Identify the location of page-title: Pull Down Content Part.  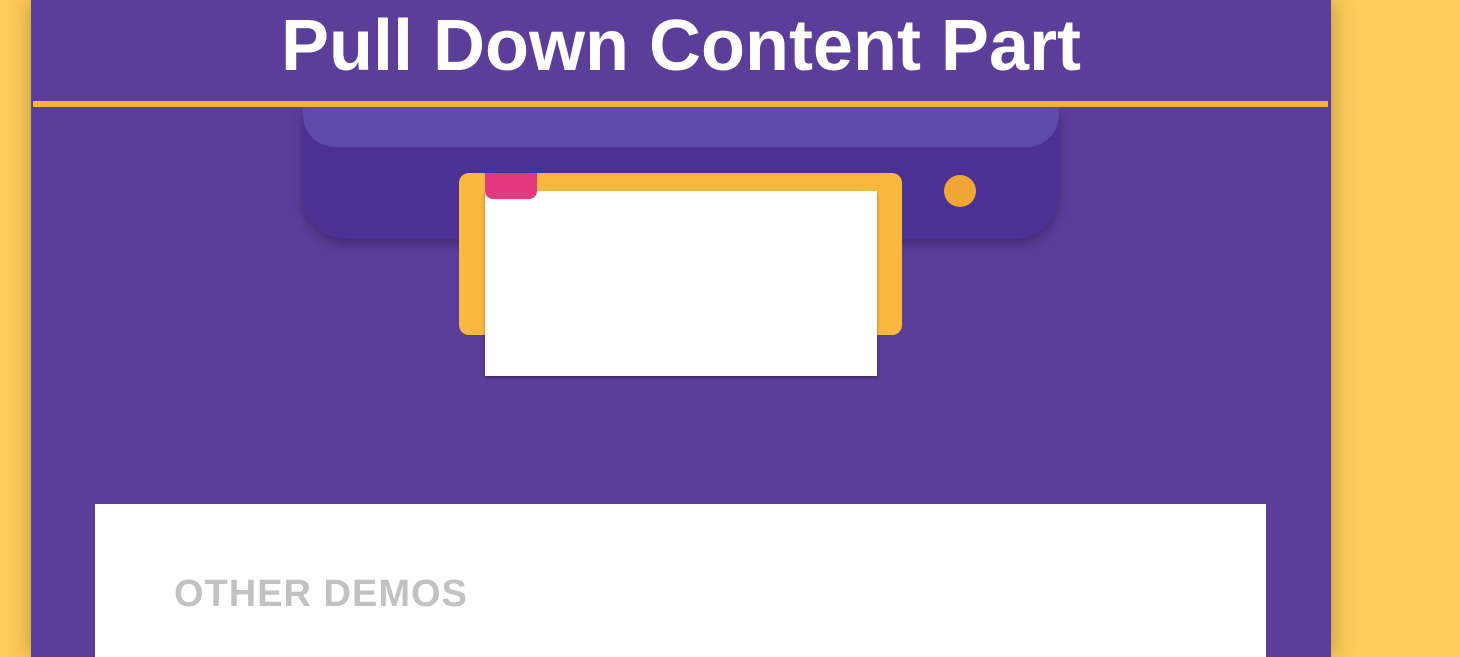
(681, 46).